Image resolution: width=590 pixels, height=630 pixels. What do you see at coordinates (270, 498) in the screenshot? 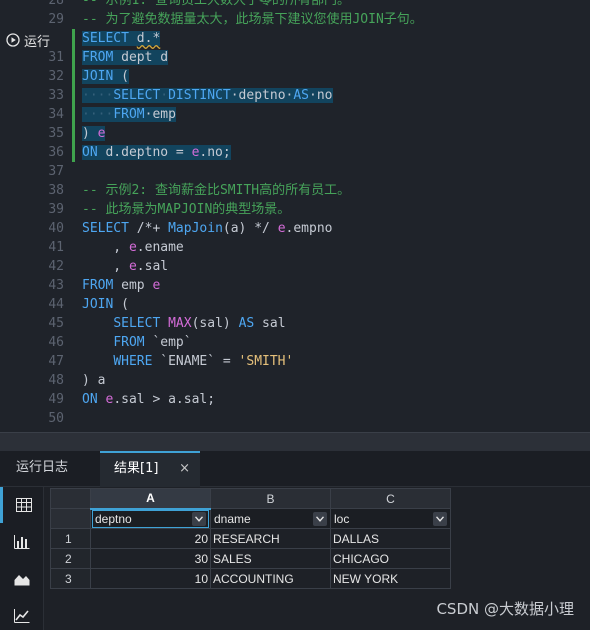
I see `column-letter-b: B` at bounding box center [270, 498].